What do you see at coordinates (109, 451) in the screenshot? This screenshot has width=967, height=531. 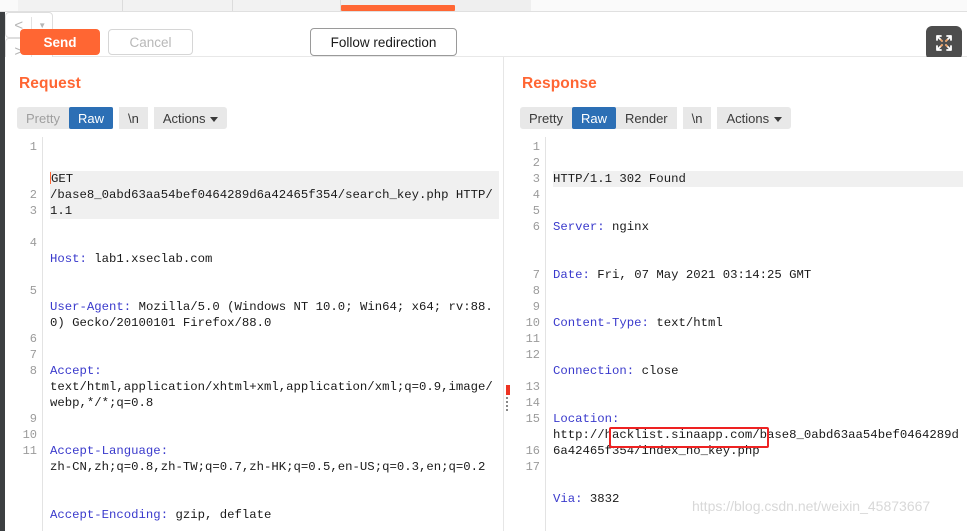 I see `header-name: Accept-Language:` at bounding box center [109, 451].